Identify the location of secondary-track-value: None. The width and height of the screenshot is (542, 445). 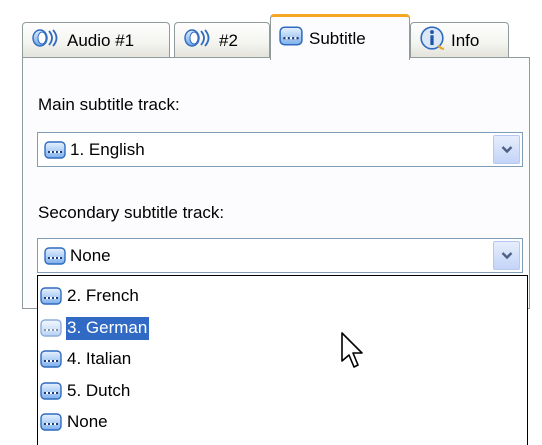
(90, 255).